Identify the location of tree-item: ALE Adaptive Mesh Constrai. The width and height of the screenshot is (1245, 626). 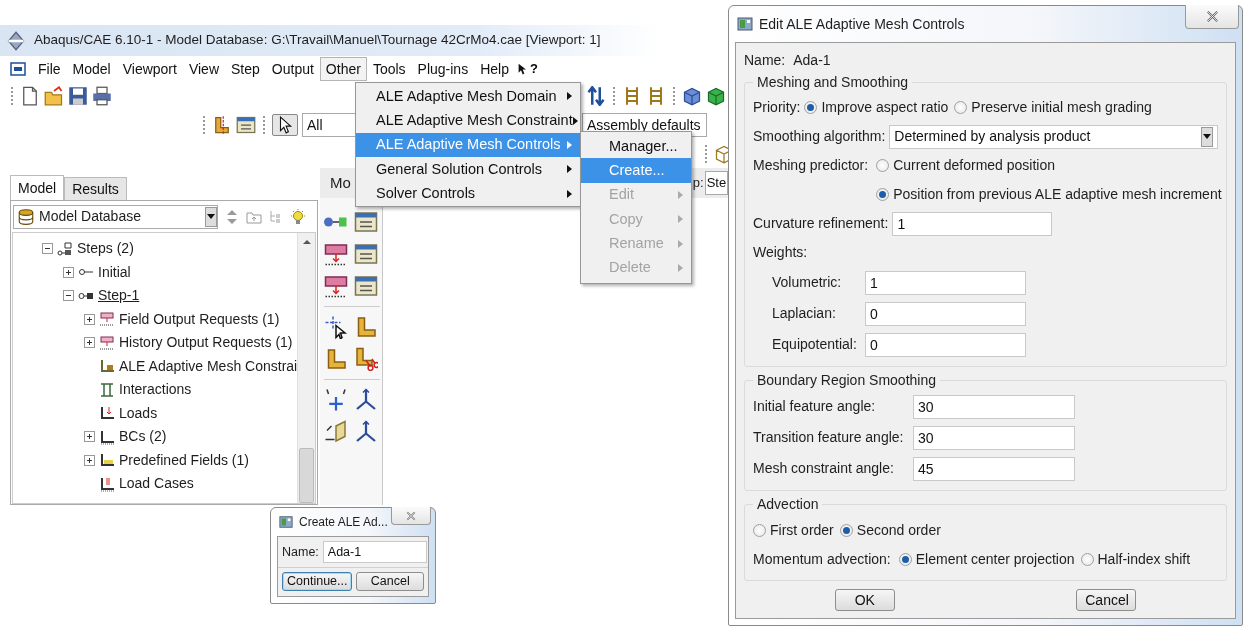
(208, 366).